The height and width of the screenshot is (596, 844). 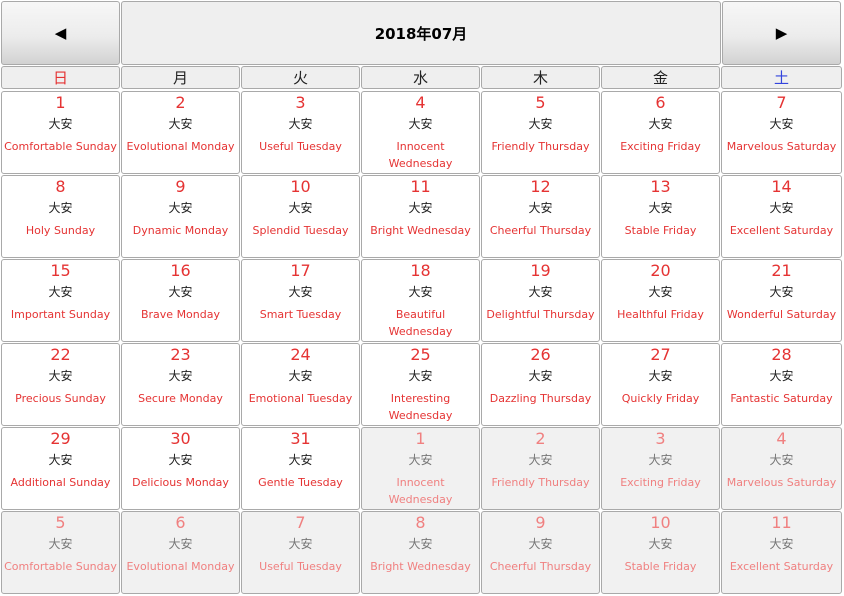 What do you see at coordinates (60, 270) in the screenshot?
I see `day-number: 15` at bounding box center [60, 270].